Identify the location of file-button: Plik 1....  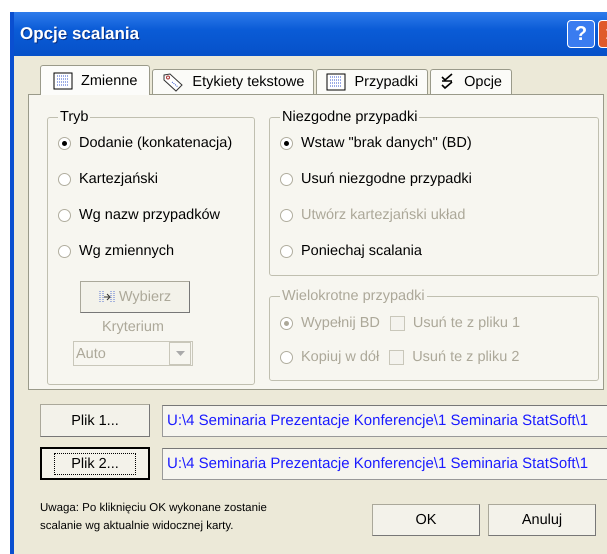
(95, 420).